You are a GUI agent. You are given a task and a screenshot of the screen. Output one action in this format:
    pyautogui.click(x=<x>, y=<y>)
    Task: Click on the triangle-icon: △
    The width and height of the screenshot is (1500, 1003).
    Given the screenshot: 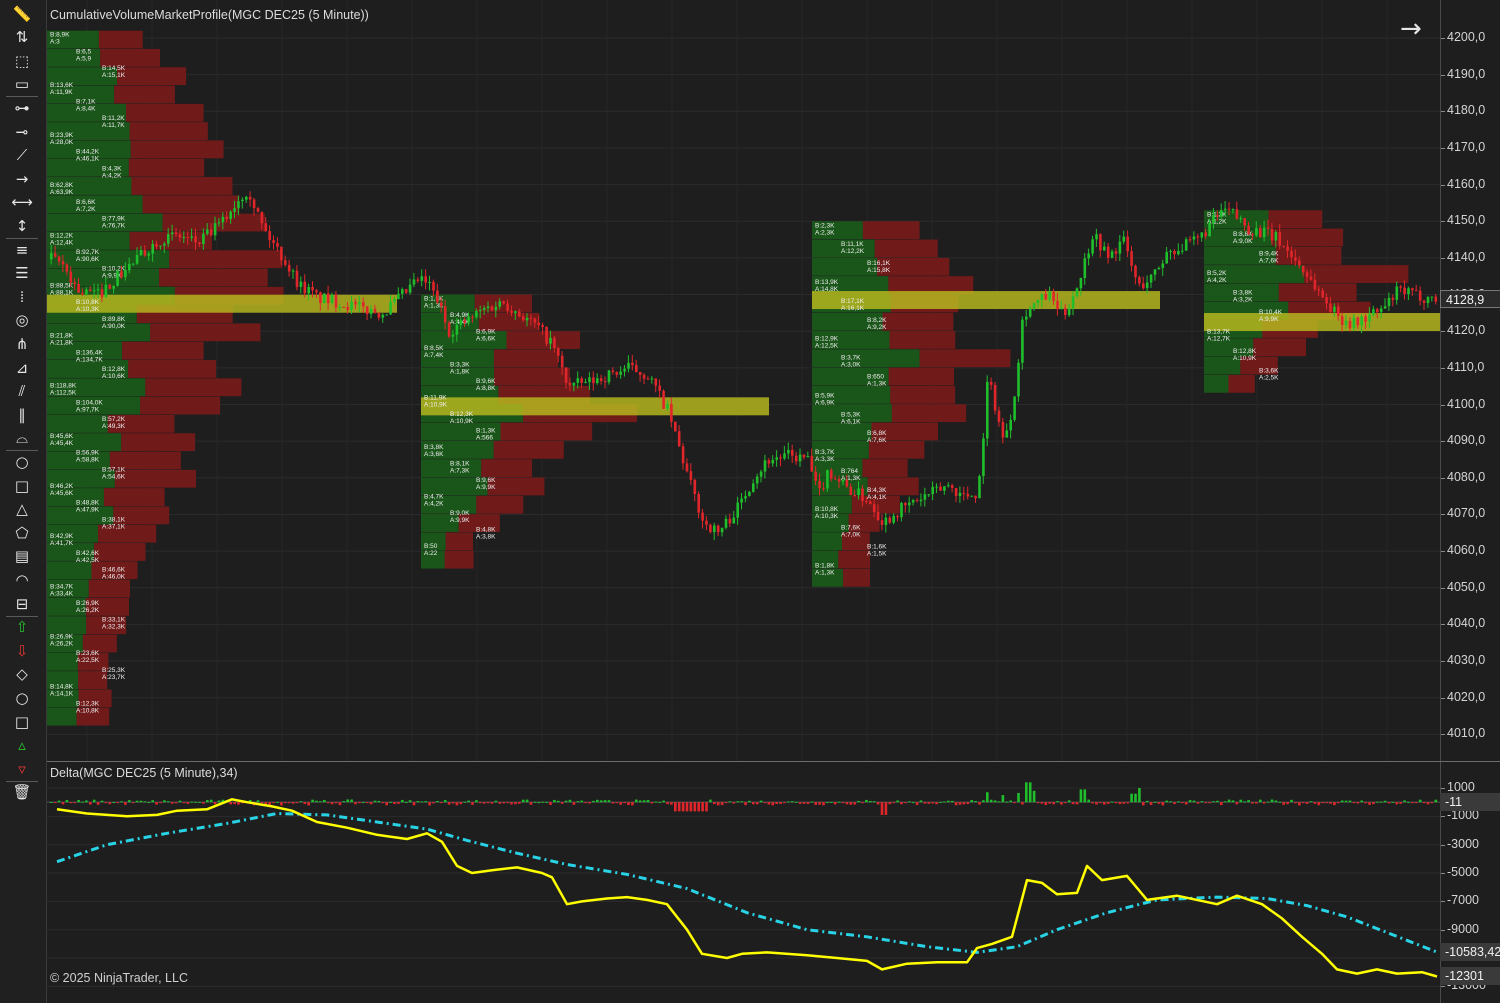 What is the action you would take?
    pyautogui.click(x=22, y=510)
    